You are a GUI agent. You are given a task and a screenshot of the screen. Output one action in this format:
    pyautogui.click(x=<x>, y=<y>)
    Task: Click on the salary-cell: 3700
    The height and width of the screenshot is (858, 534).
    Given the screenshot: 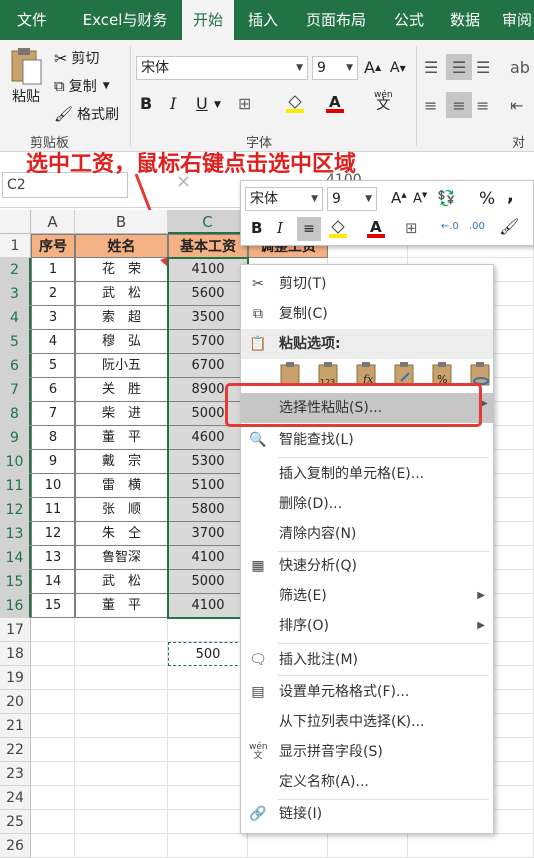 What is the action you would take?
    pyautogui.click(x=208, y=534)
    